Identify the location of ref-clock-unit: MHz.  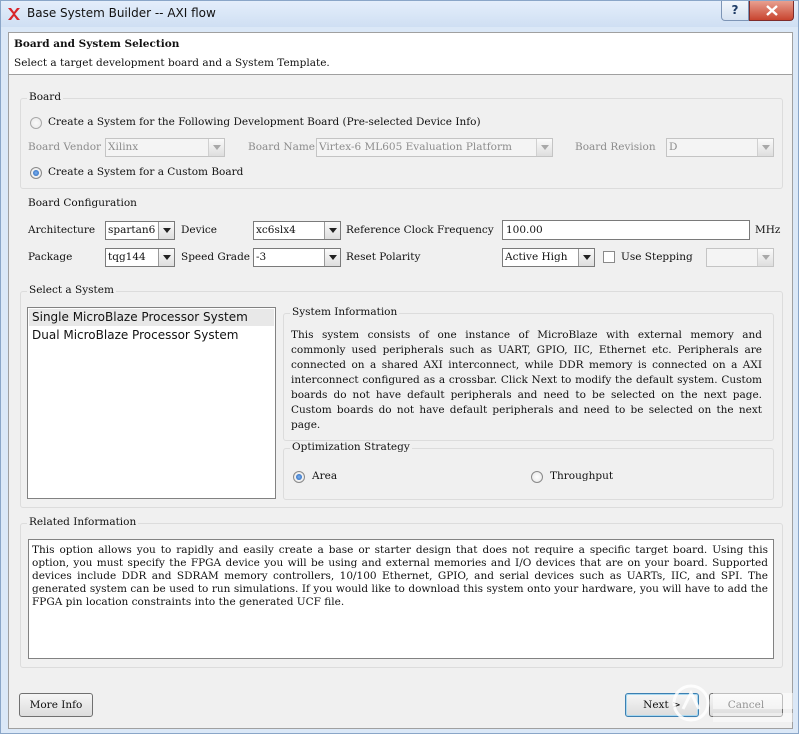
(768, 230).